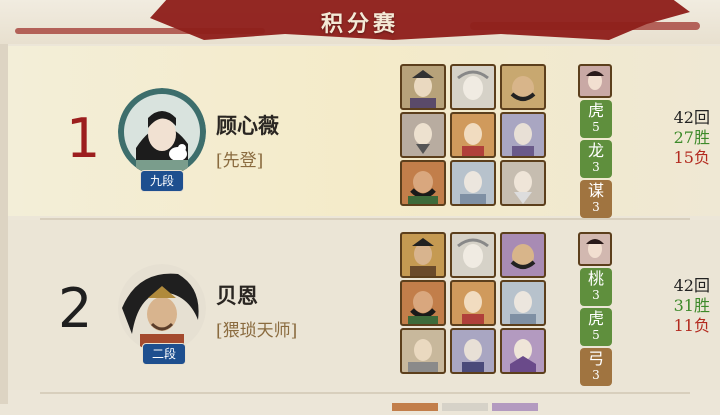  I want to click on next-row-peek, so click(467, 403).